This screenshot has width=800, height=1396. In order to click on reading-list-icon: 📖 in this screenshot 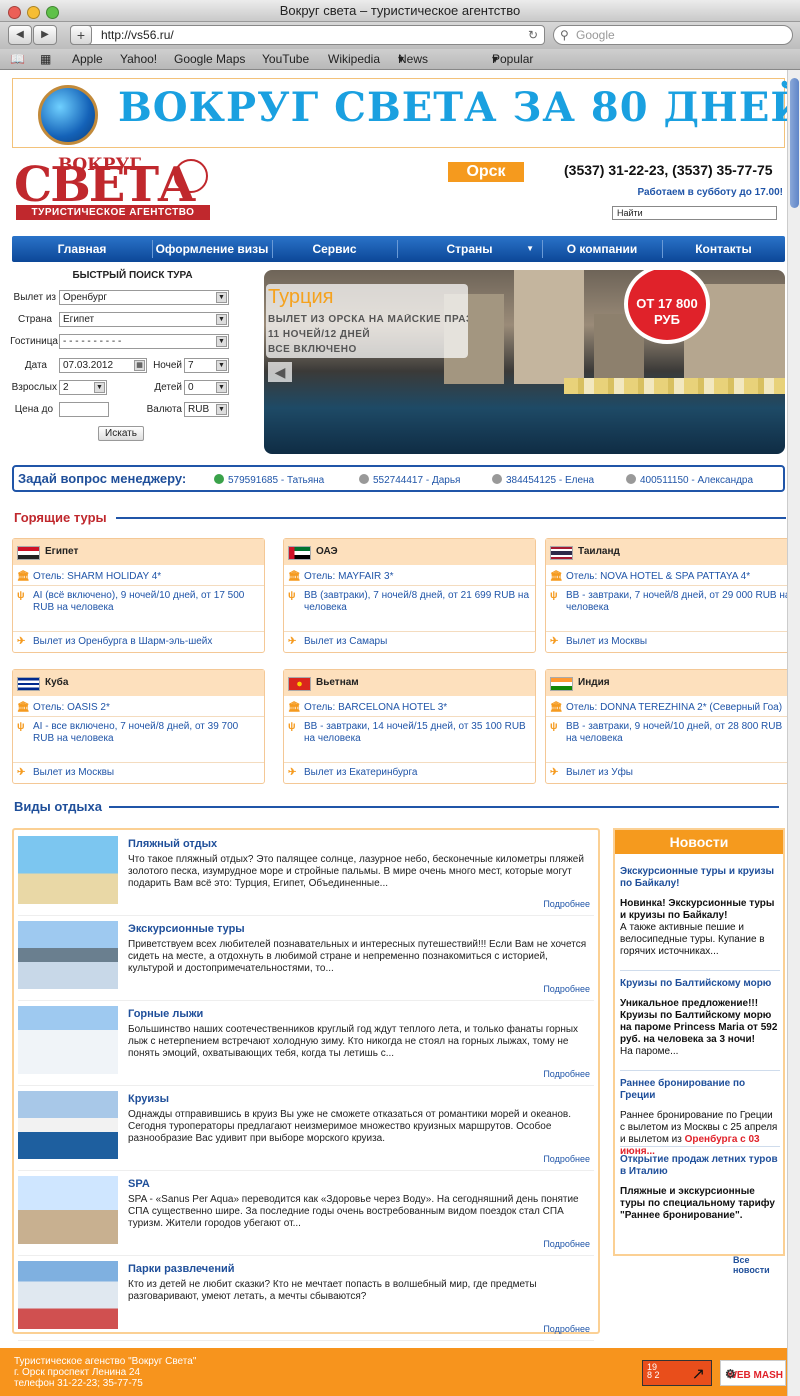, I will do `click(17, 59)`.